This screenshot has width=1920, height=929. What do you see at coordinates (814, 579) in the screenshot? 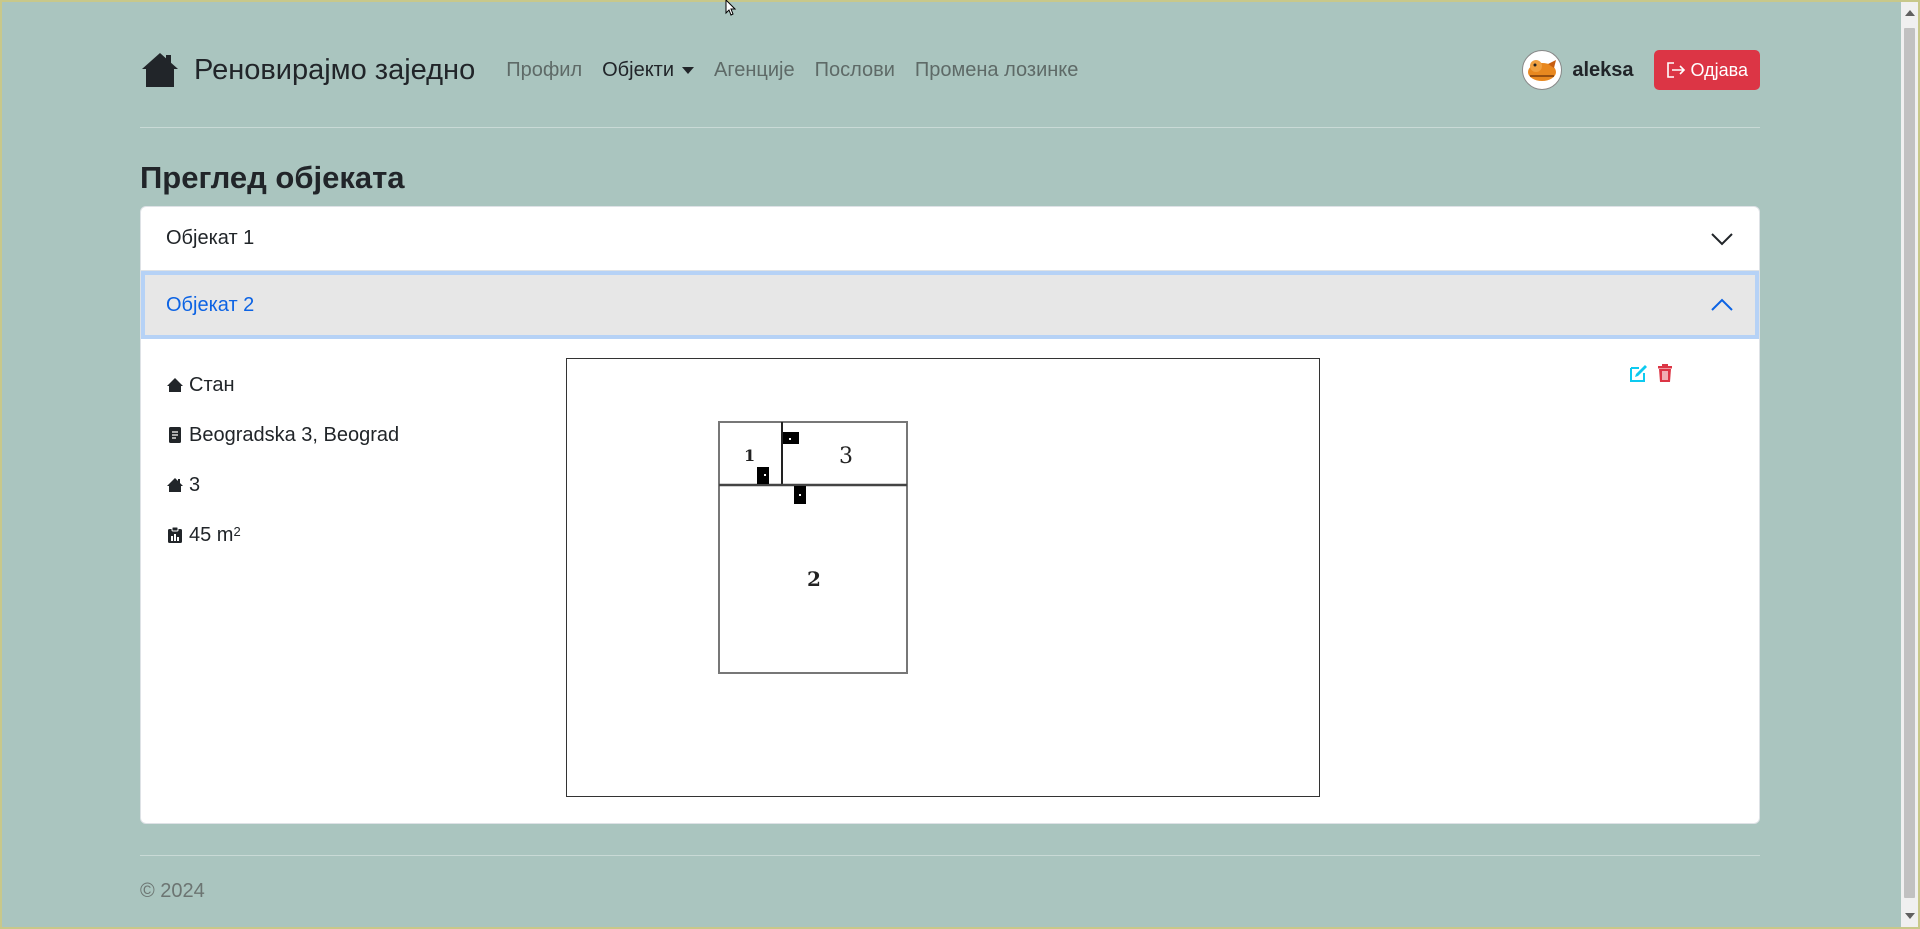
I see `room-label-2: 2` at bounding box center [814, 579].